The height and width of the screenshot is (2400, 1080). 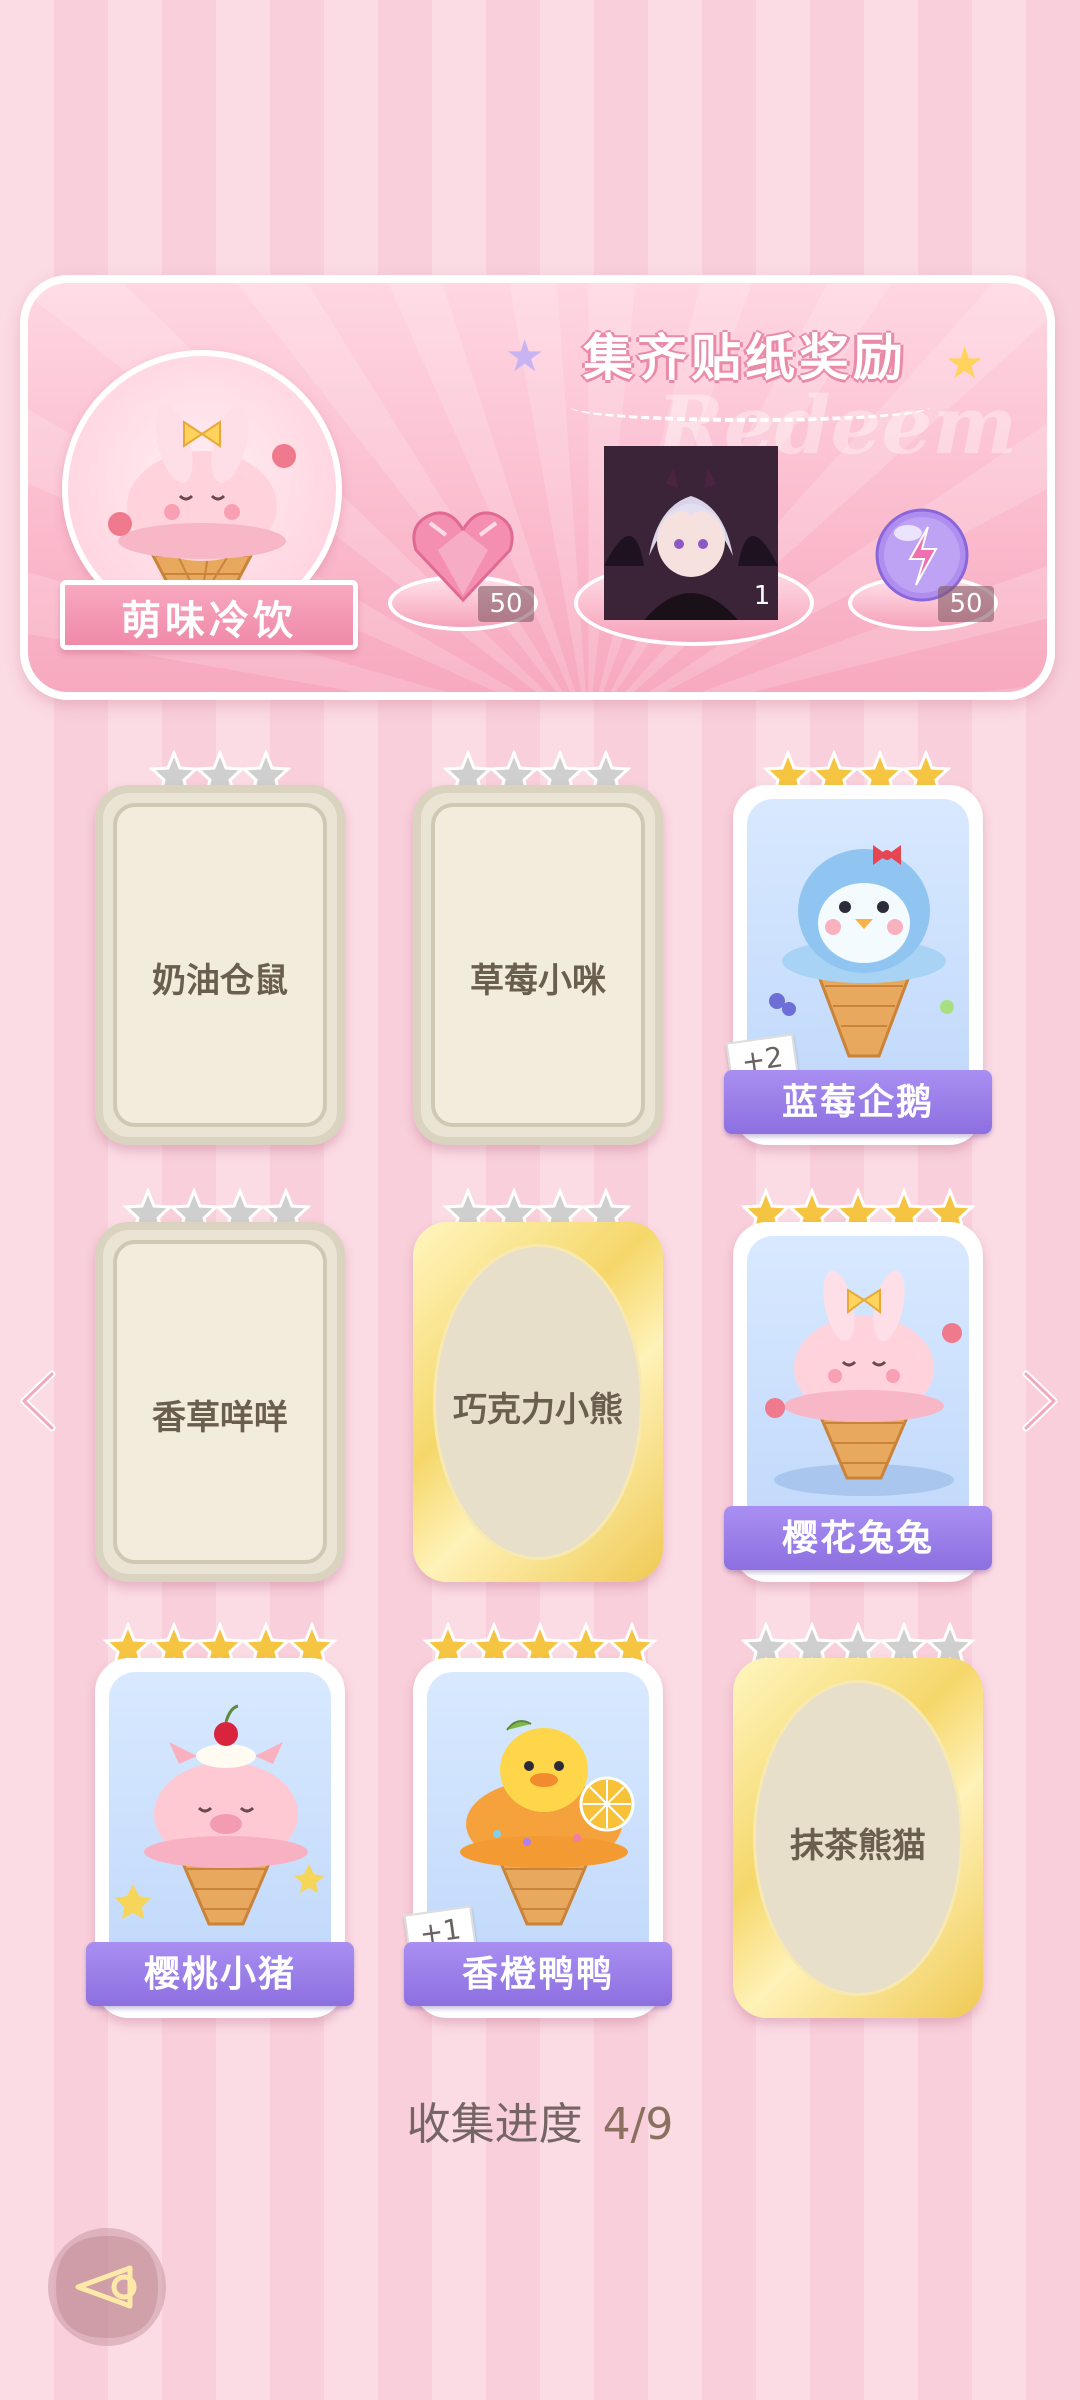 What do you see at coordinates (220, 1974) in the screenshot?
I see `card-name-ribbon: 樱桃小猪` at bounding box center [220, 1974].